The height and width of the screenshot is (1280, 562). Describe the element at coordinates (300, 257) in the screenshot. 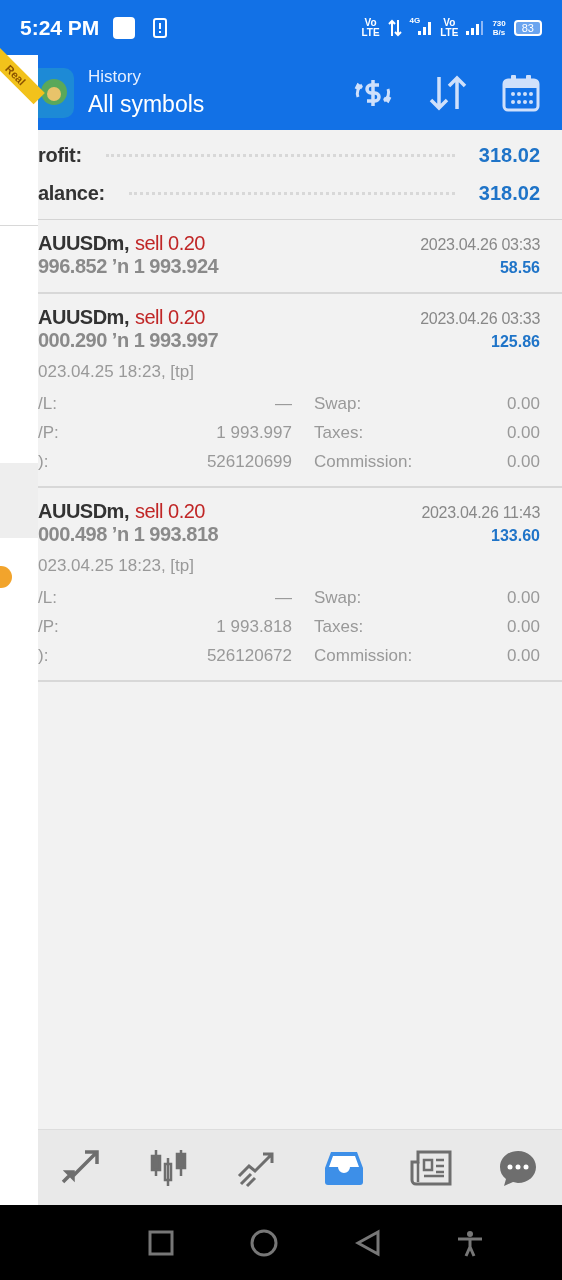

I see `deal-row: AUUSDm, sell 0.20 2023.04.26 03:33 996.852 ’n 1 993.924 58.56` at that location.